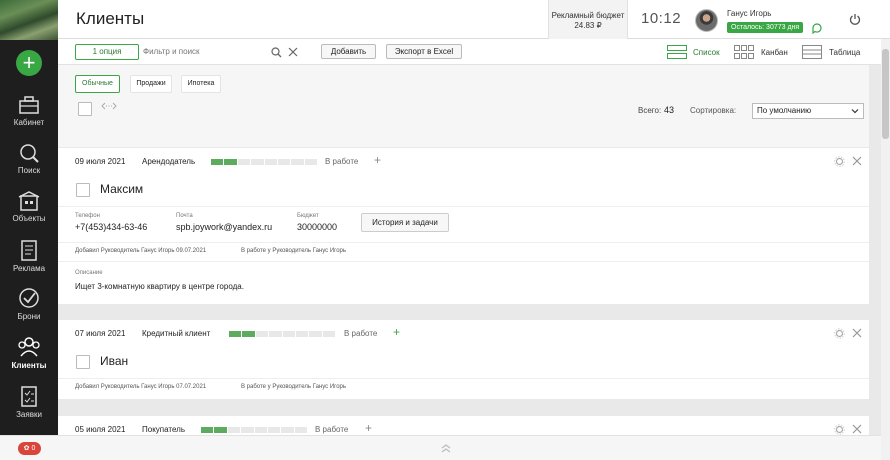  Describe the element at coordinates (33, 448) in the screenshot. I see `notifications-count: 0` at that location.